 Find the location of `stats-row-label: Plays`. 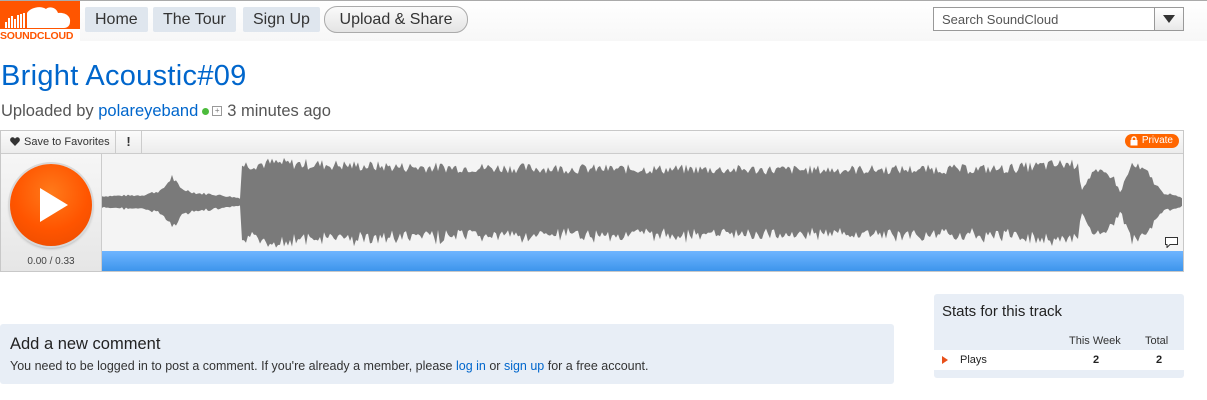

stats-row-label: Plays is located at coordinates (973, 360).